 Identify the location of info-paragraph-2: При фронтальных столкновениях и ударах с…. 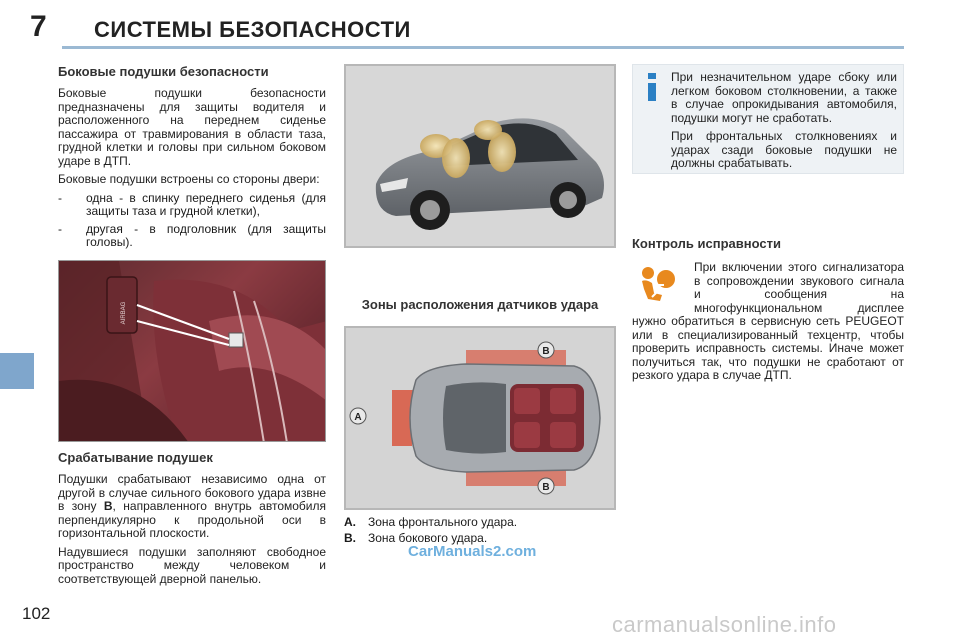
(784, 149).